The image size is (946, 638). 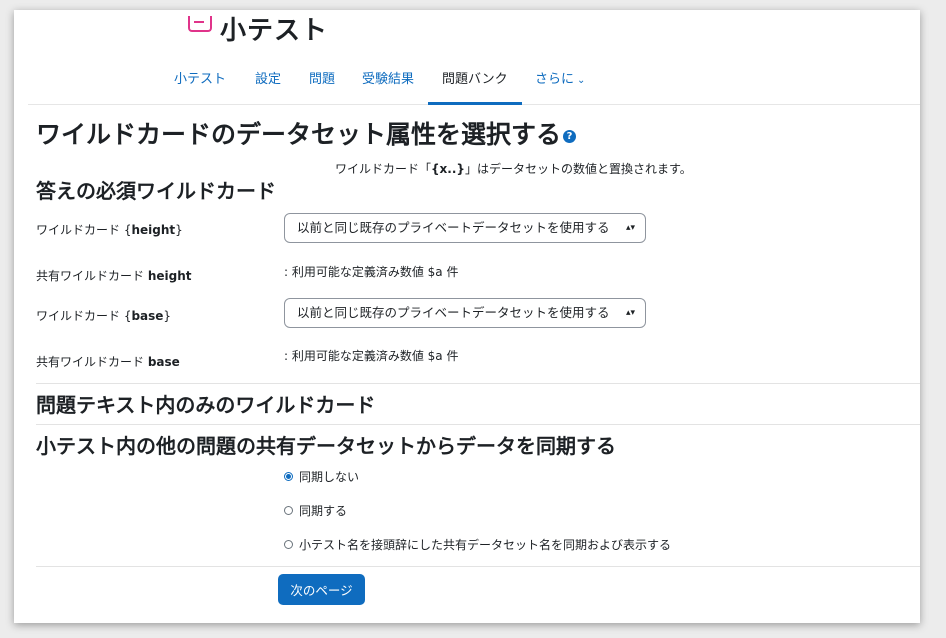 I want to click on page-heading: ワイルドカードのデータセット属性を選択する?, so click(x=306, y=135).